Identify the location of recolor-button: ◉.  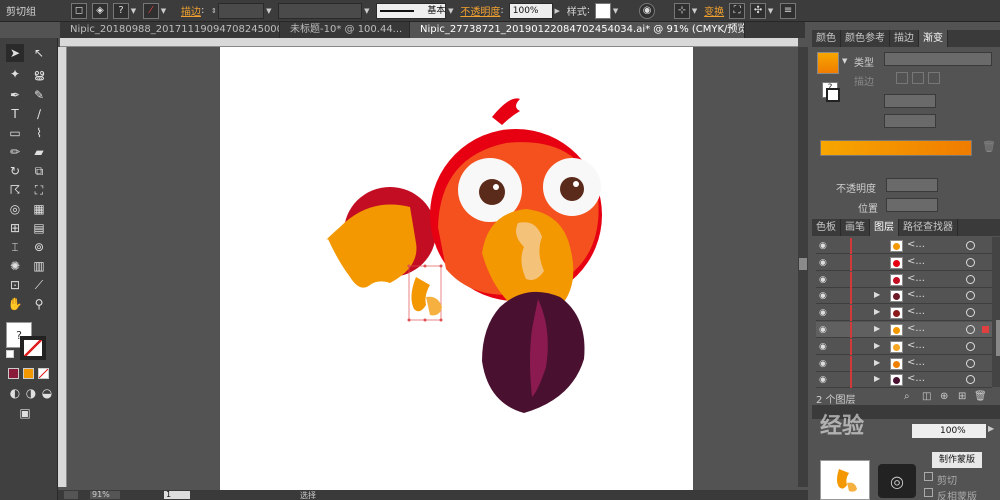
(647, 11).